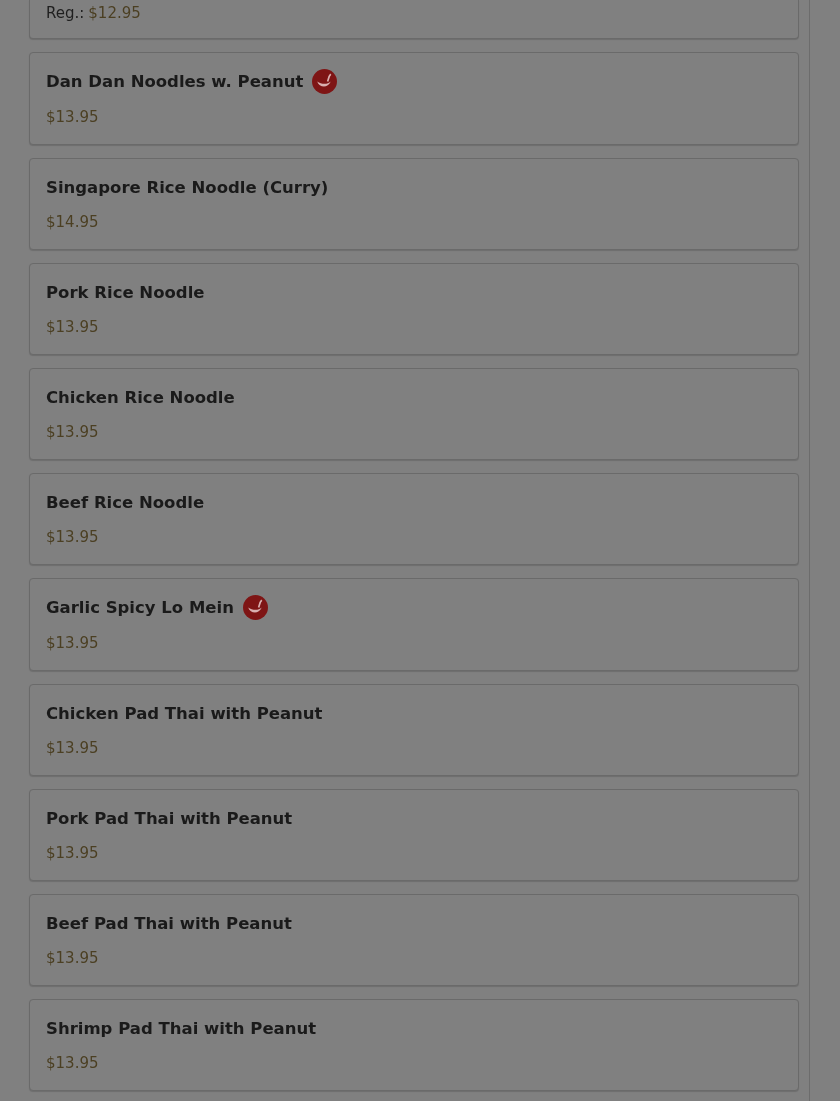  Describe the element at coordinates (414, 414) in the screenshot. I see `menu-item-card: Chicken Rice Noodle $13.95` at that location.